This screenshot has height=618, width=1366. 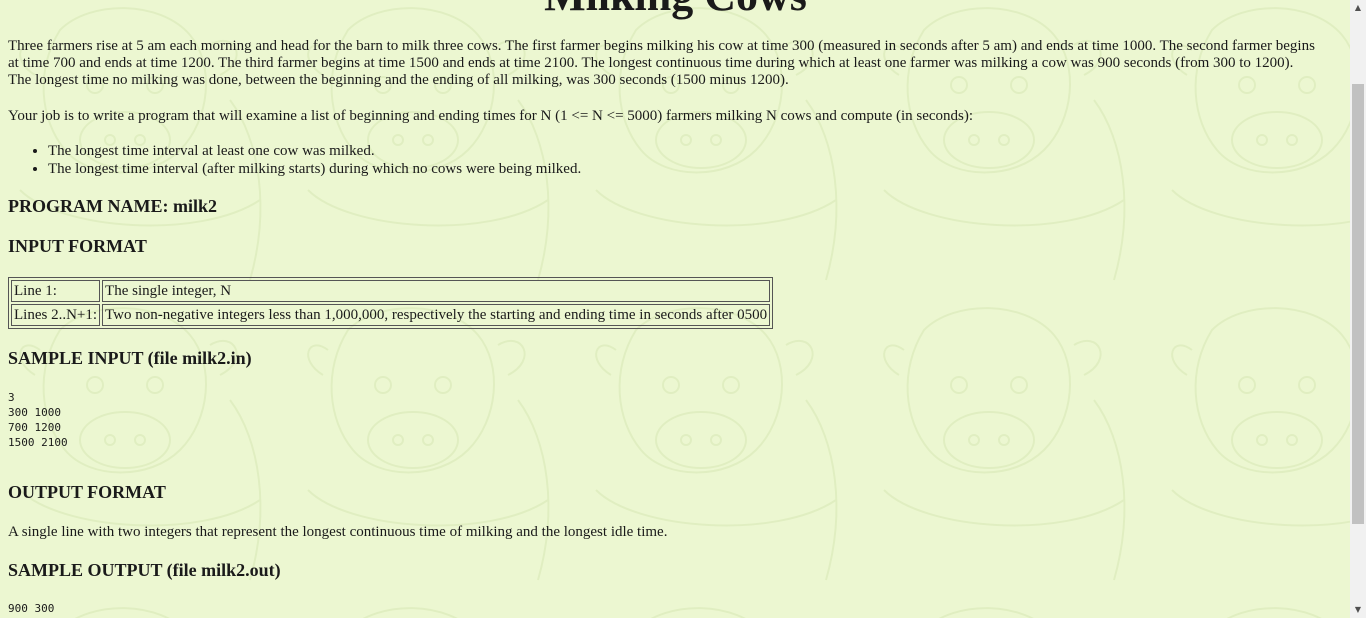 I want to click on sample-input-heading: SAMPLE INPUT (file milk2.in), so click(x=130, y=358).